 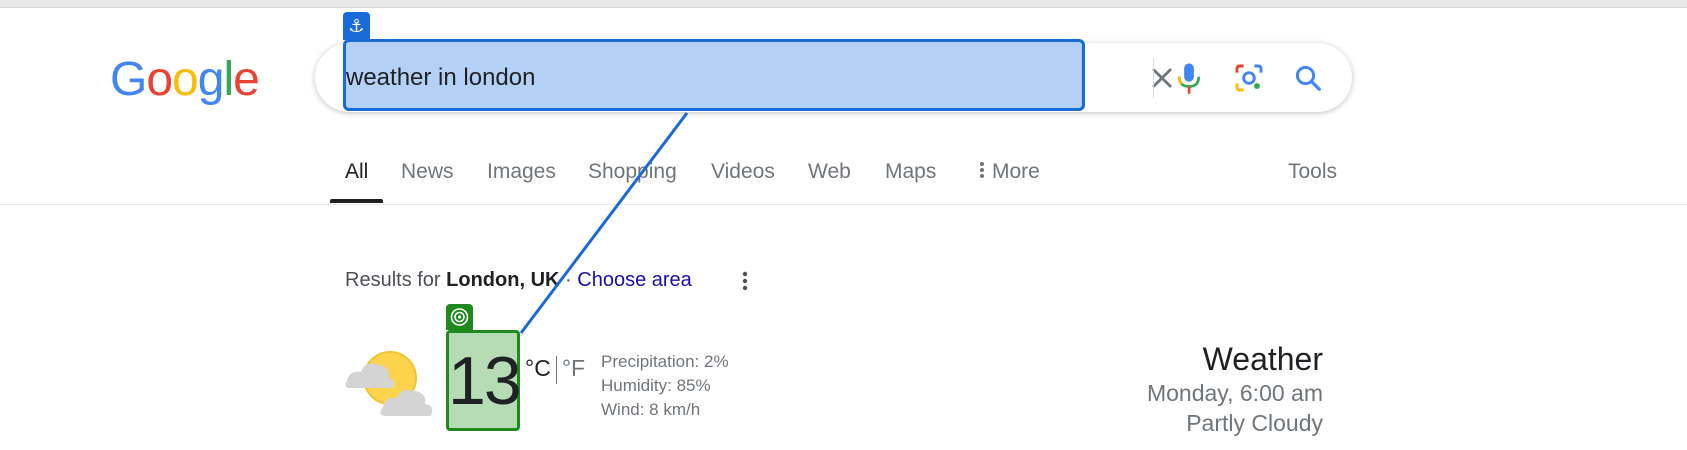 What do you see at coordinates (1153, 78) in the screenshot?
I see `search-divider` at bounding box center [1153, 78].